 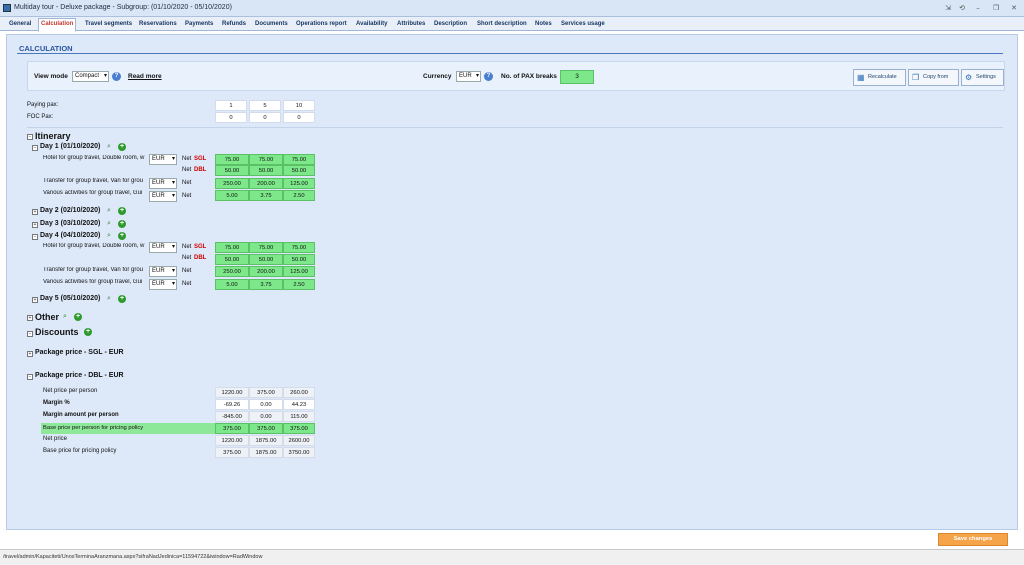 What do you see at coordinates (266, 404) in the screenshot?
I see `margin-pct-input: 0.00` at bounding box center [266, 404].